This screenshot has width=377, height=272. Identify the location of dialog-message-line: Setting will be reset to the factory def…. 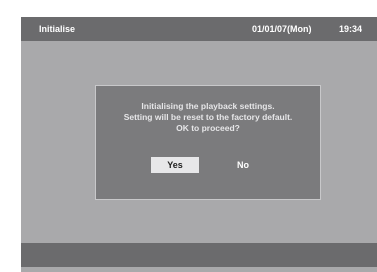
(208, 117).